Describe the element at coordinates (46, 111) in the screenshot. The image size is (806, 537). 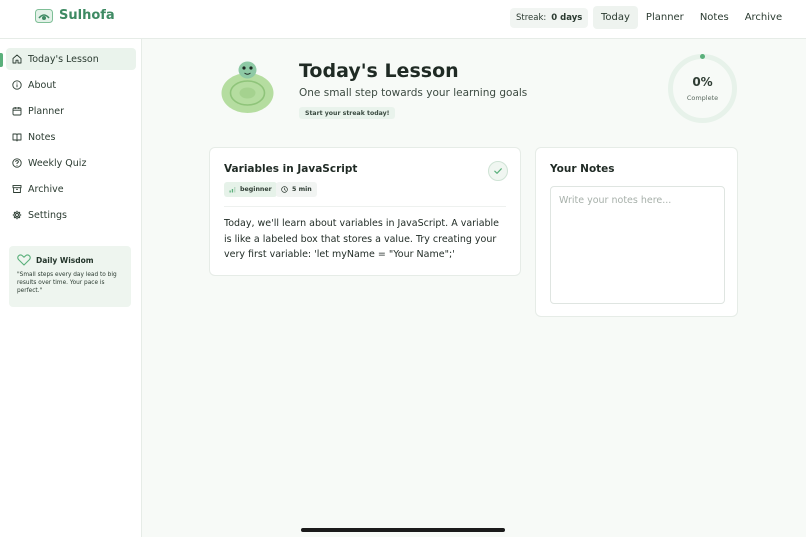
I see `sidebar-item-label: Planner` at that location.